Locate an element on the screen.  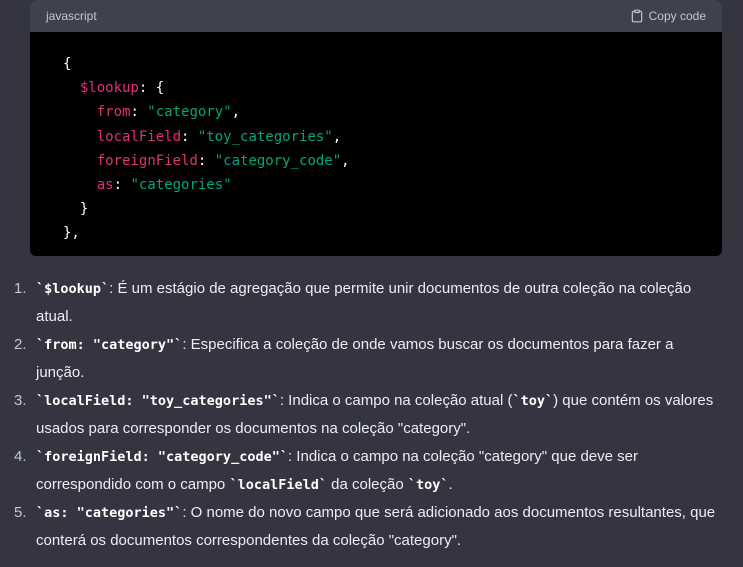
list-item-text: : Indica o campo na coleção atual ( is located at coordinates (396, 400).